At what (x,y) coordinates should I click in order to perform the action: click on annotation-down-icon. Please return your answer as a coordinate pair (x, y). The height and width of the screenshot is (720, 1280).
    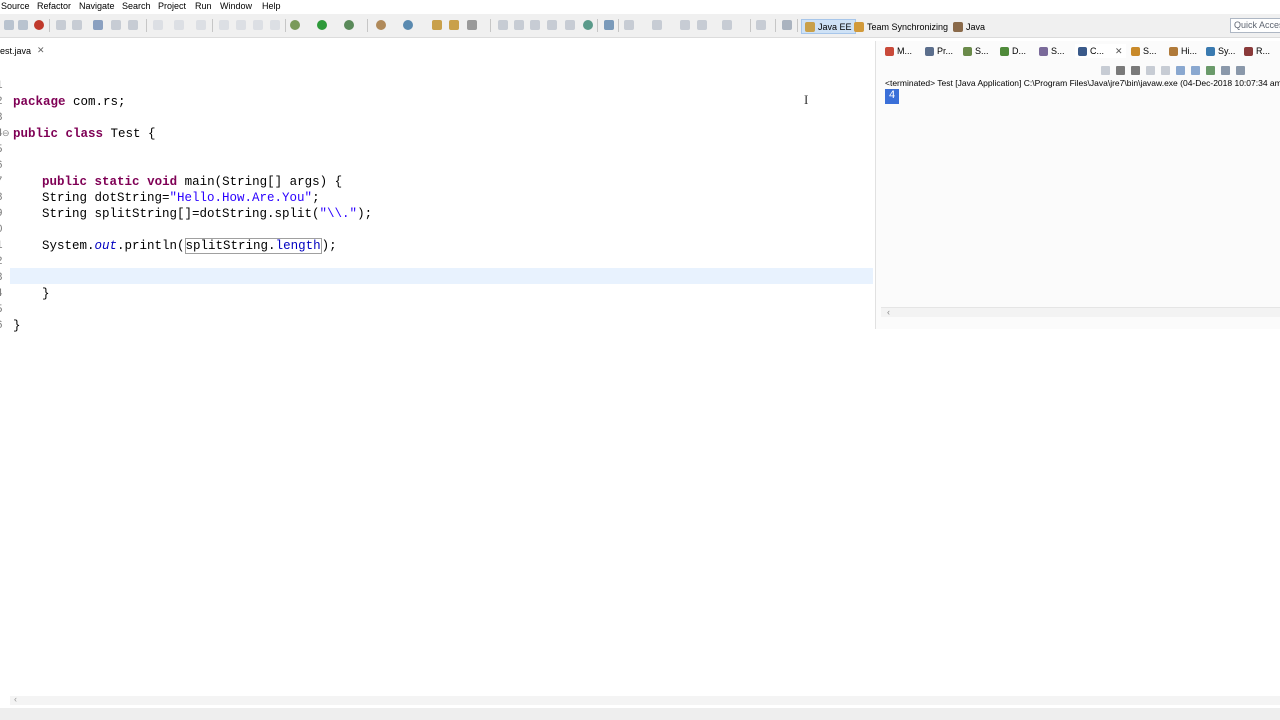
    Looking at the image, I should click on (629, 25).